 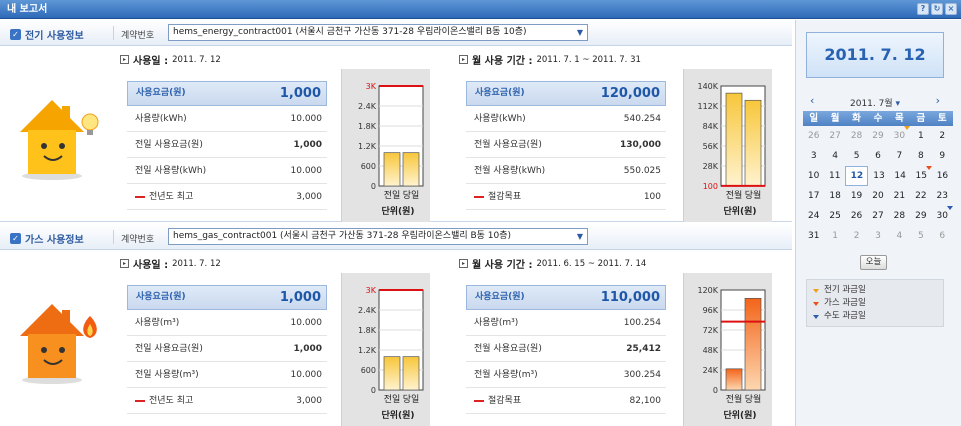 I want to click on calendar-day: 15, so click(x=921, y=176).